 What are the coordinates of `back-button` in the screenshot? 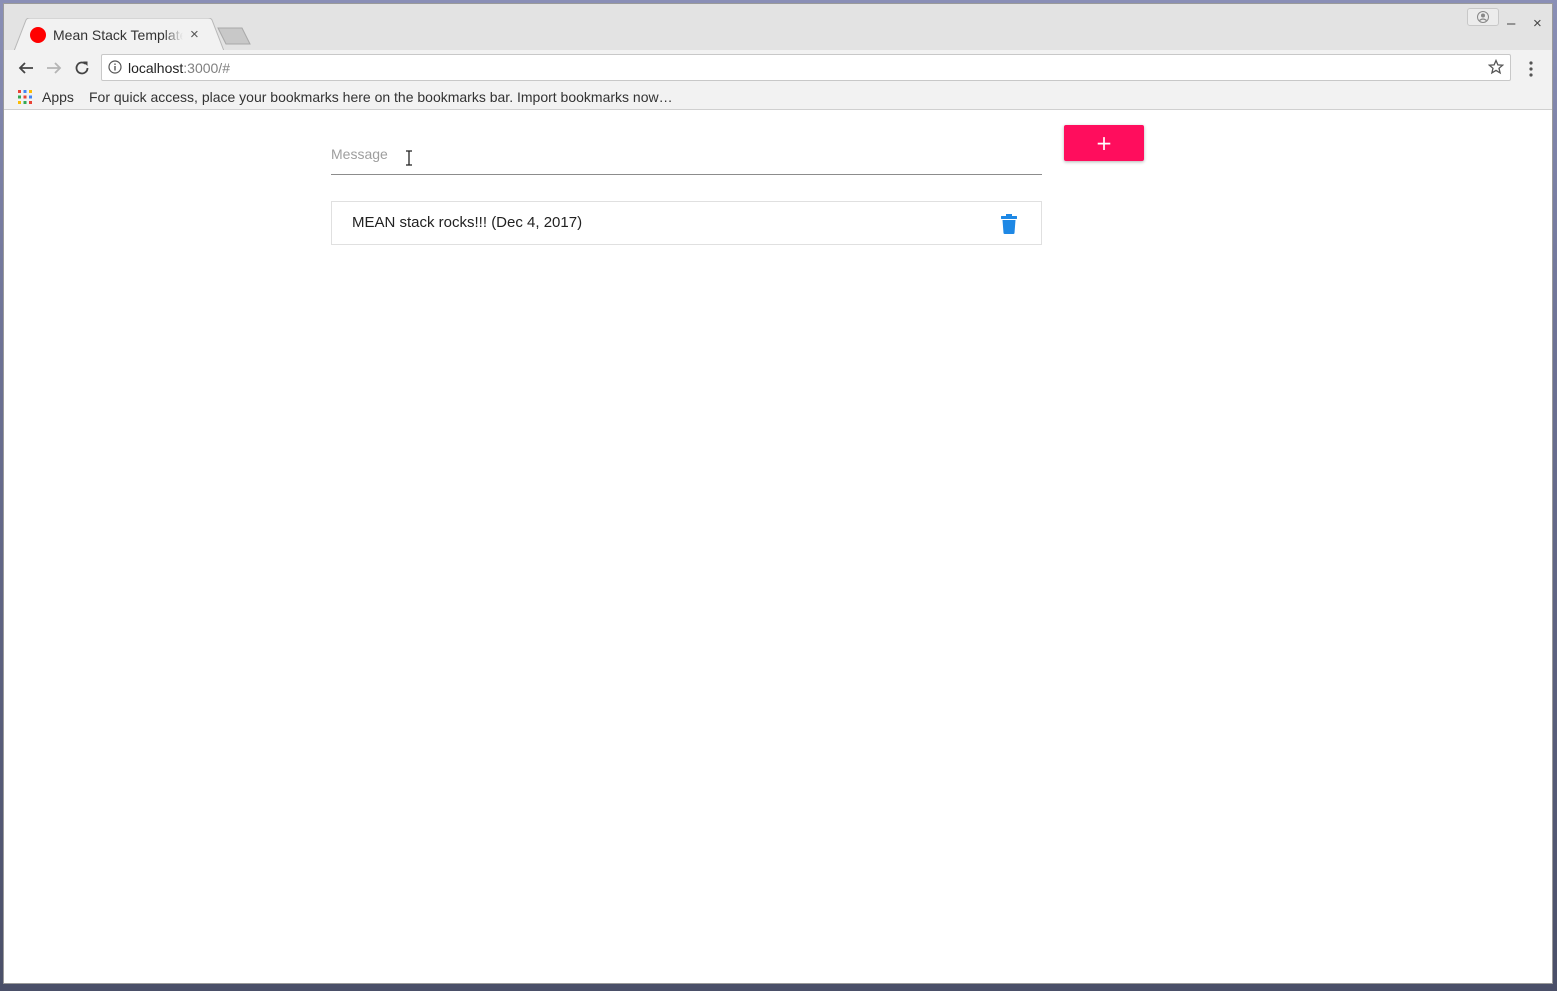 It's located at (26, 68).